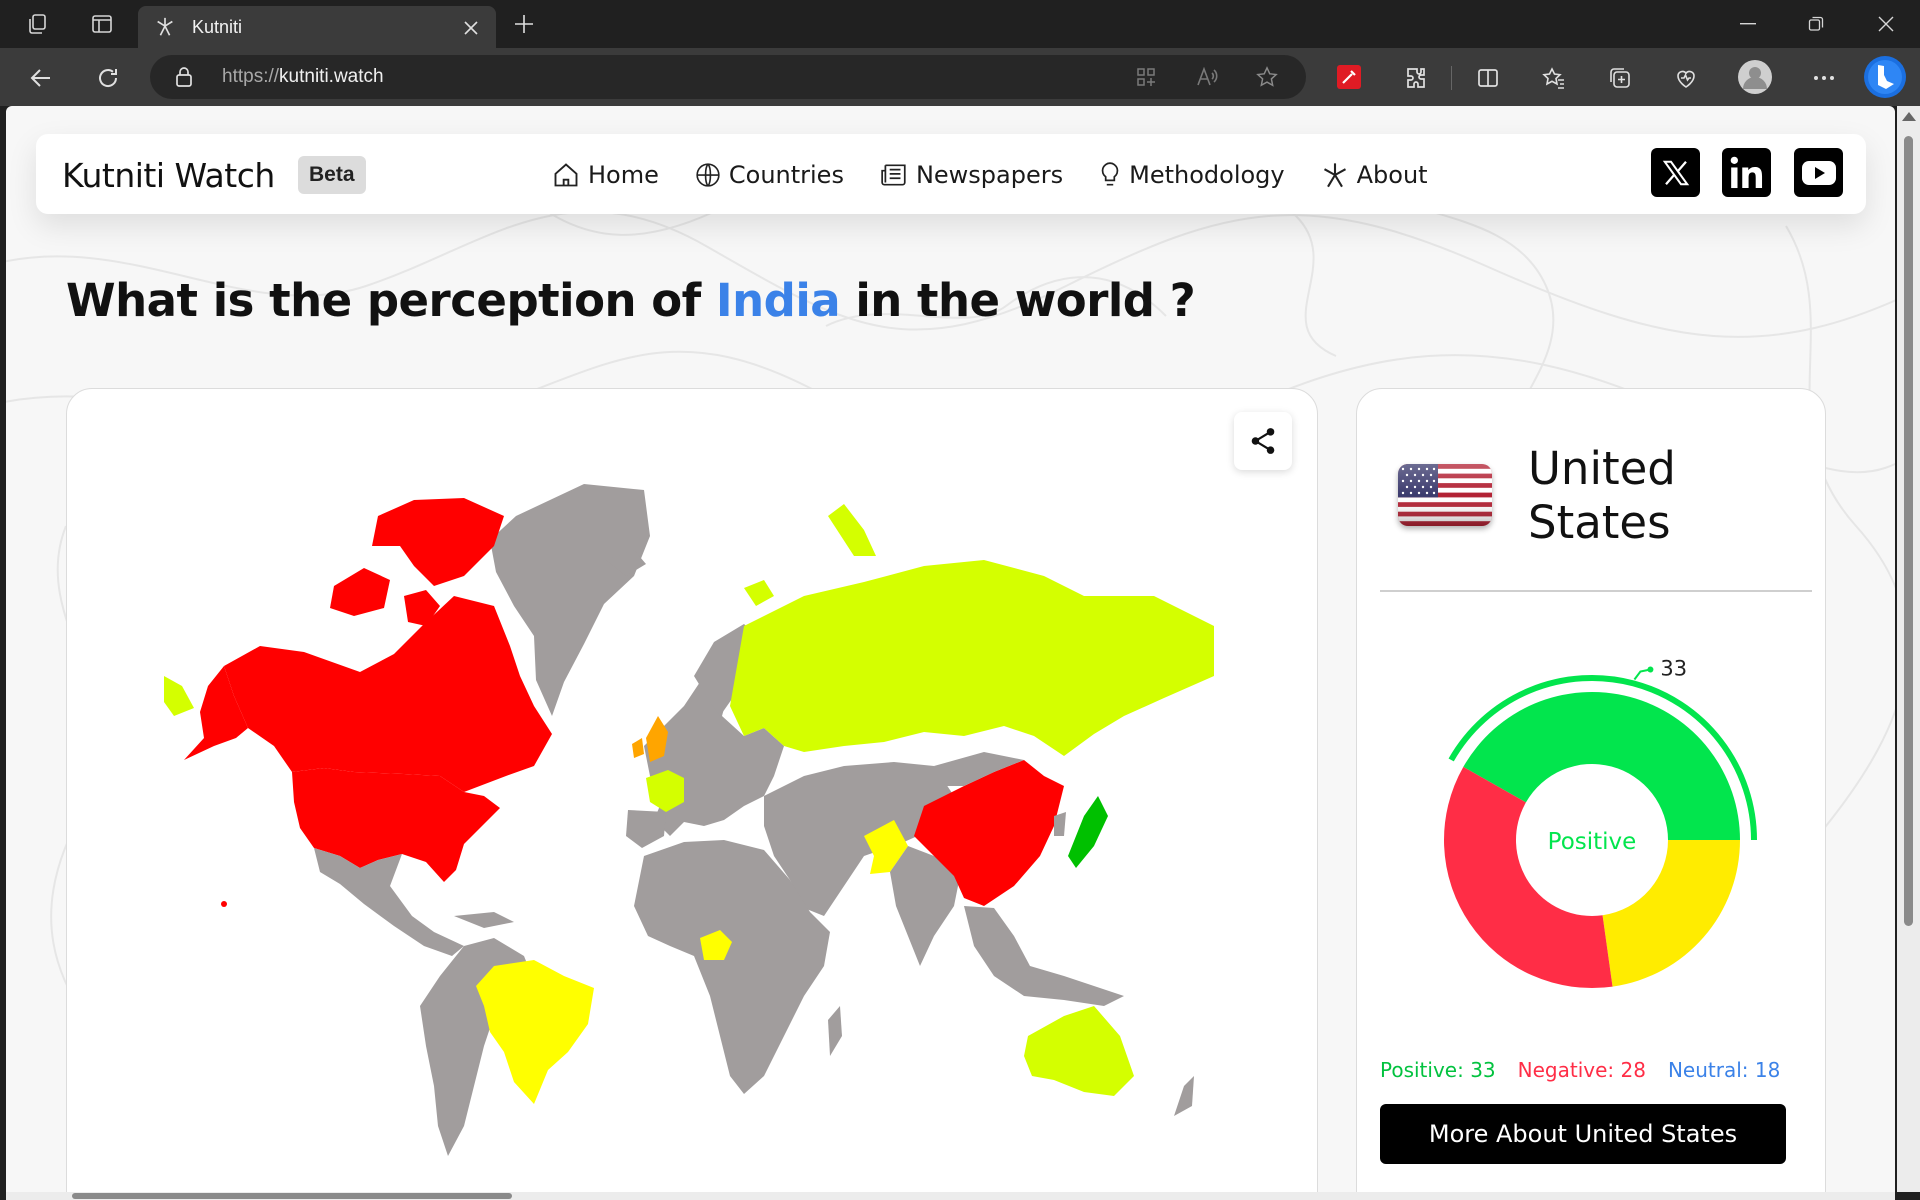  Describe the element at coordinates (835, 1031) in the screenshot. I see `map-country-madagascar` at that location.